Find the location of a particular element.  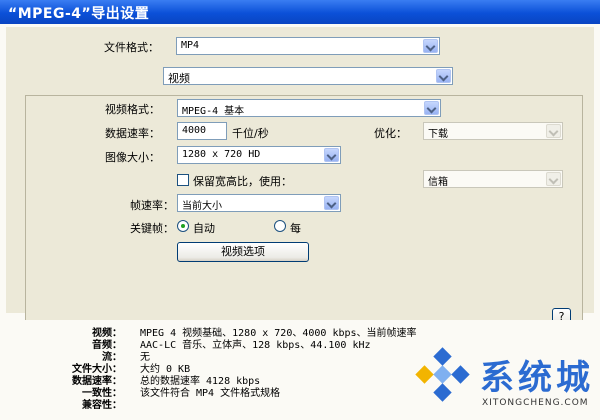

image-size-label: 图像大小： is located at coordinates (132, 157).